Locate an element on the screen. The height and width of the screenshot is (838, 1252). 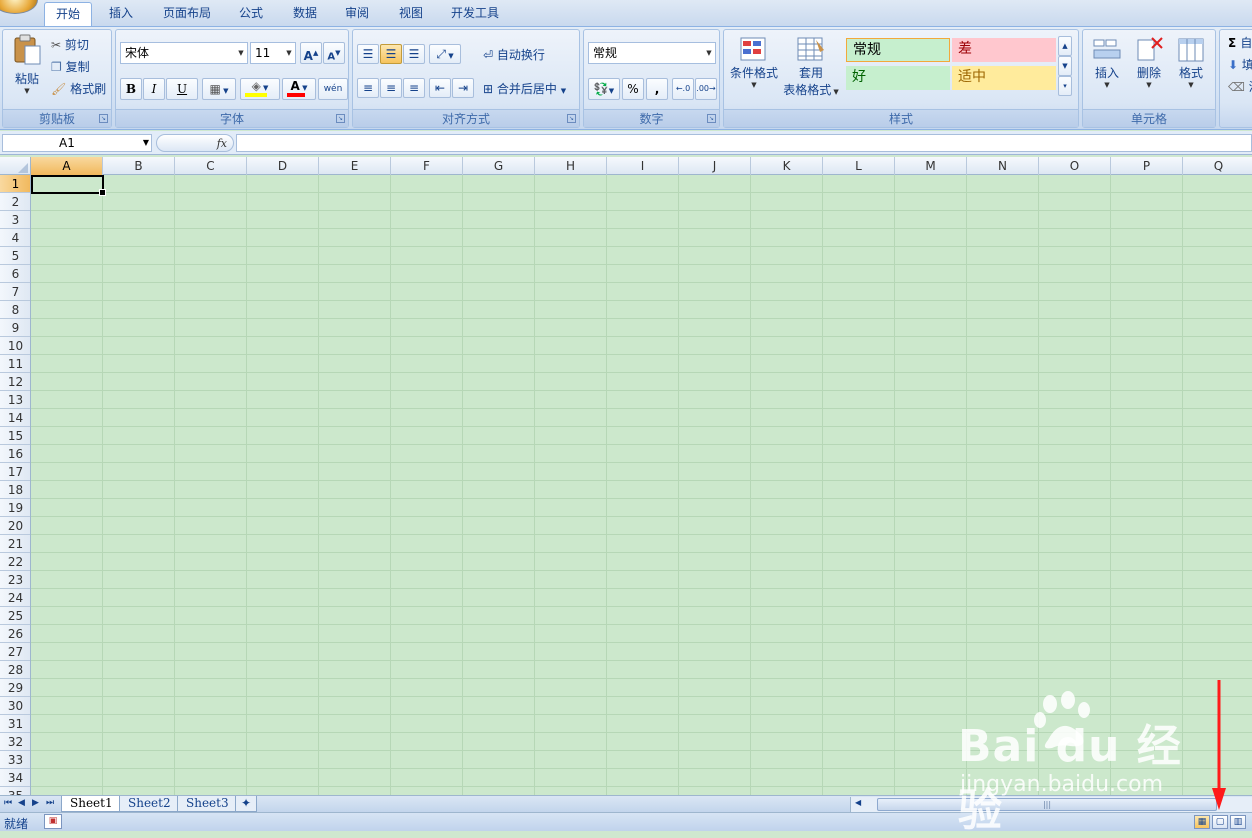
column-header: F is located at coordinates (427, 166).